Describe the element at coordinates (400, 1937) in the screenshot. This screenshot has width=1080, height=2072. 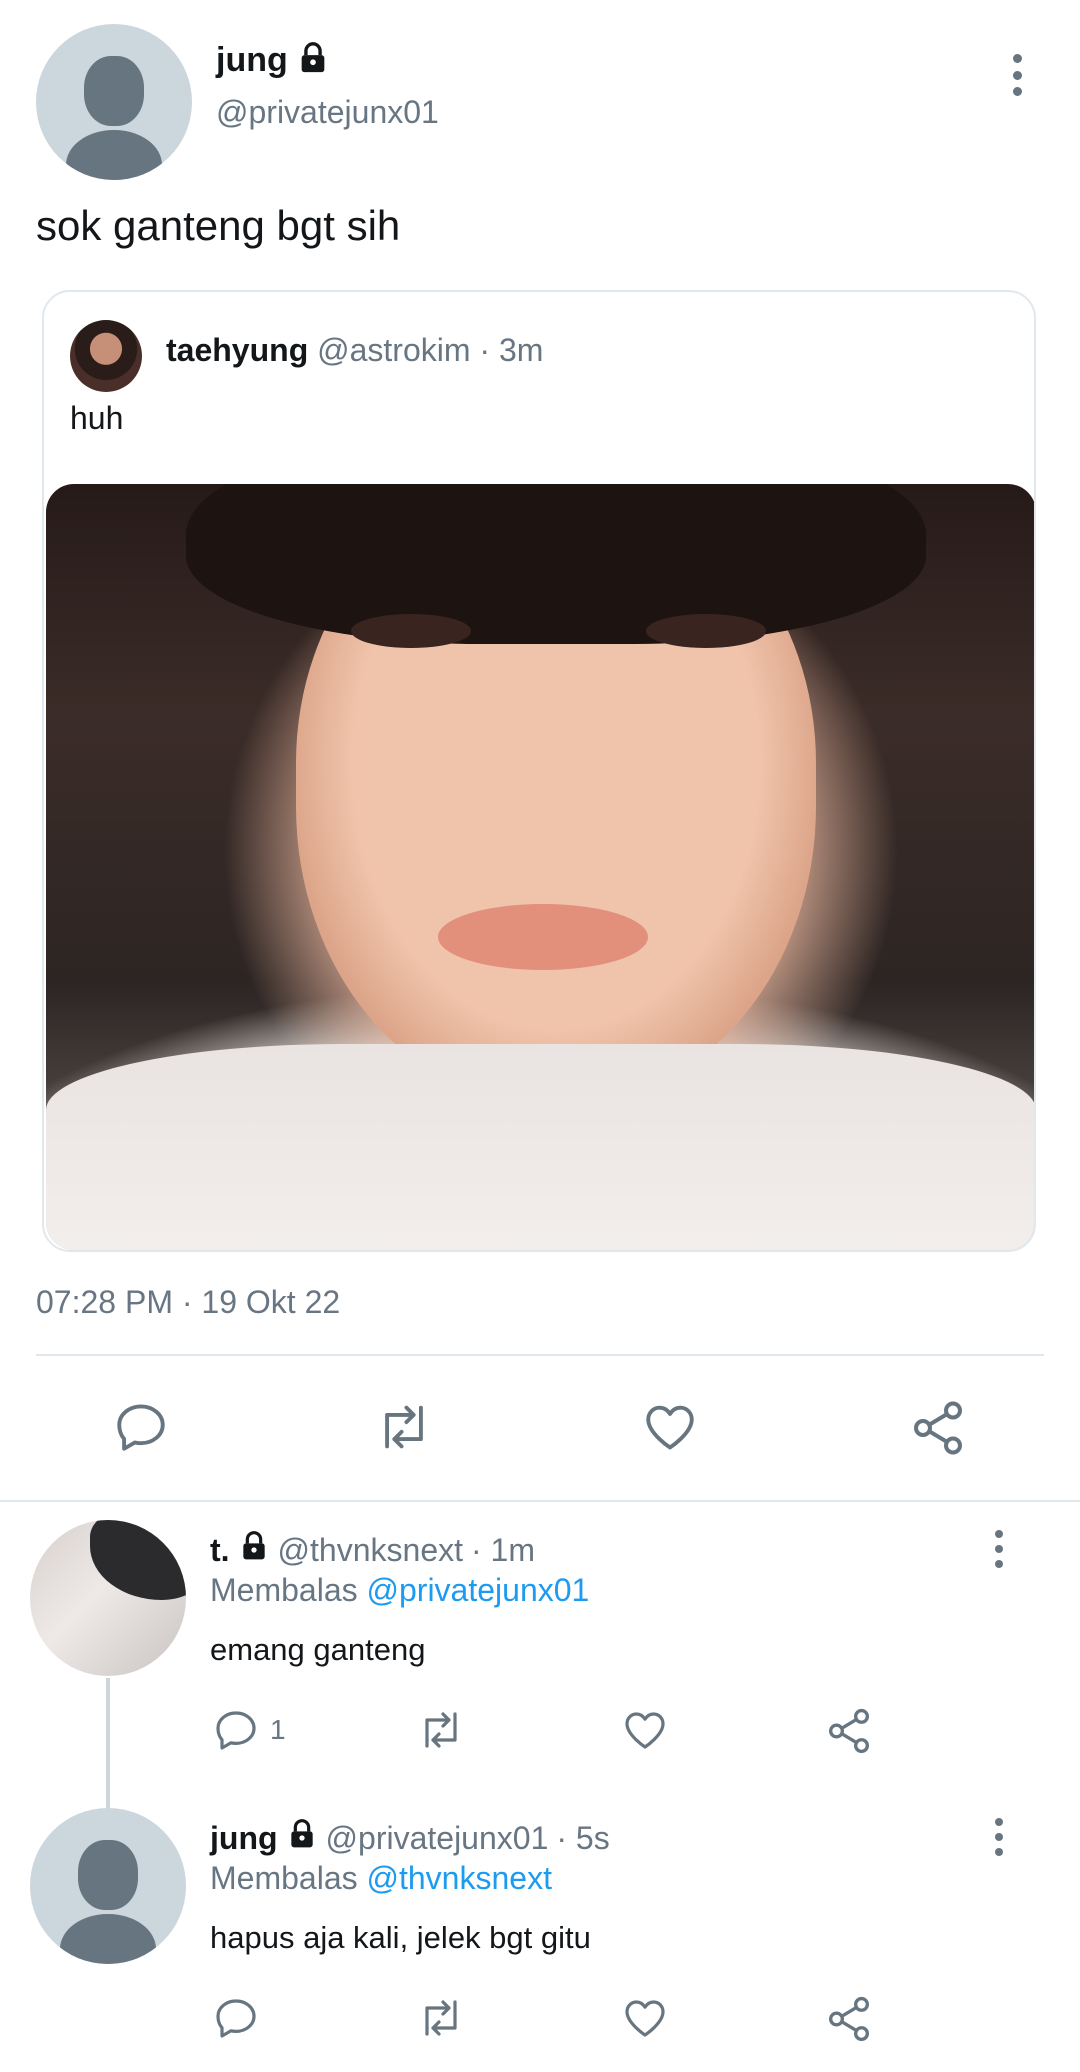
I see `reply-text: hapus aja kali, jelek bgt gitu` at that location.